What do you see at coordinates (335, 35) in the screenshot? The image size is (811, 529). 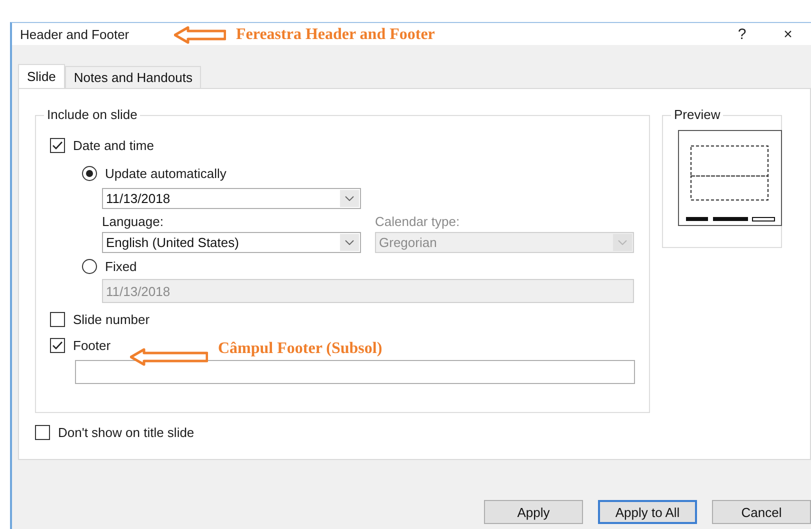 I see `annotation-text: Fereastra Header and Footer` at bounding box center [335, 35].